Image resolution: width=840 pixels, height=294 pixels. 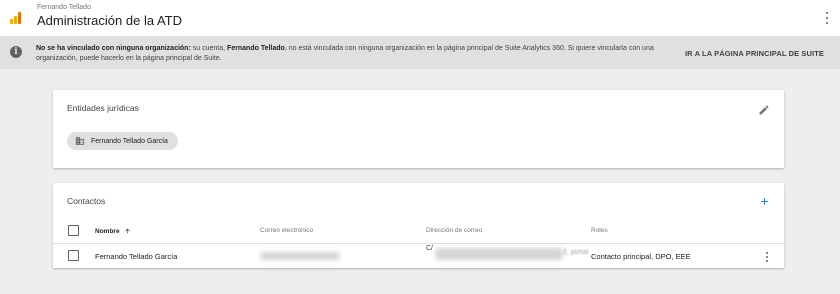 I want to click on select-all-checkbox, so click(x=73, y=230).